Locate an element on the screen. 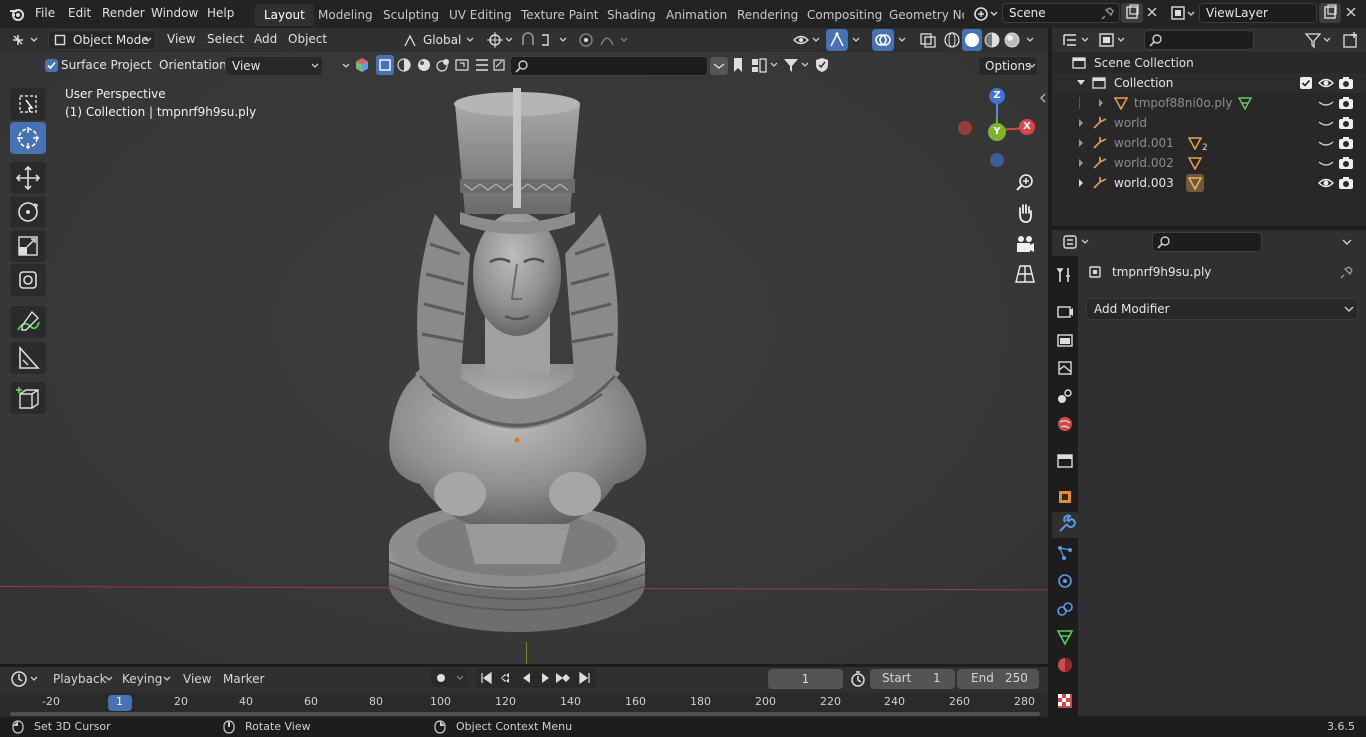  add-modifier-dropdown: Add Modifier is located at coordinates (1222, 309).